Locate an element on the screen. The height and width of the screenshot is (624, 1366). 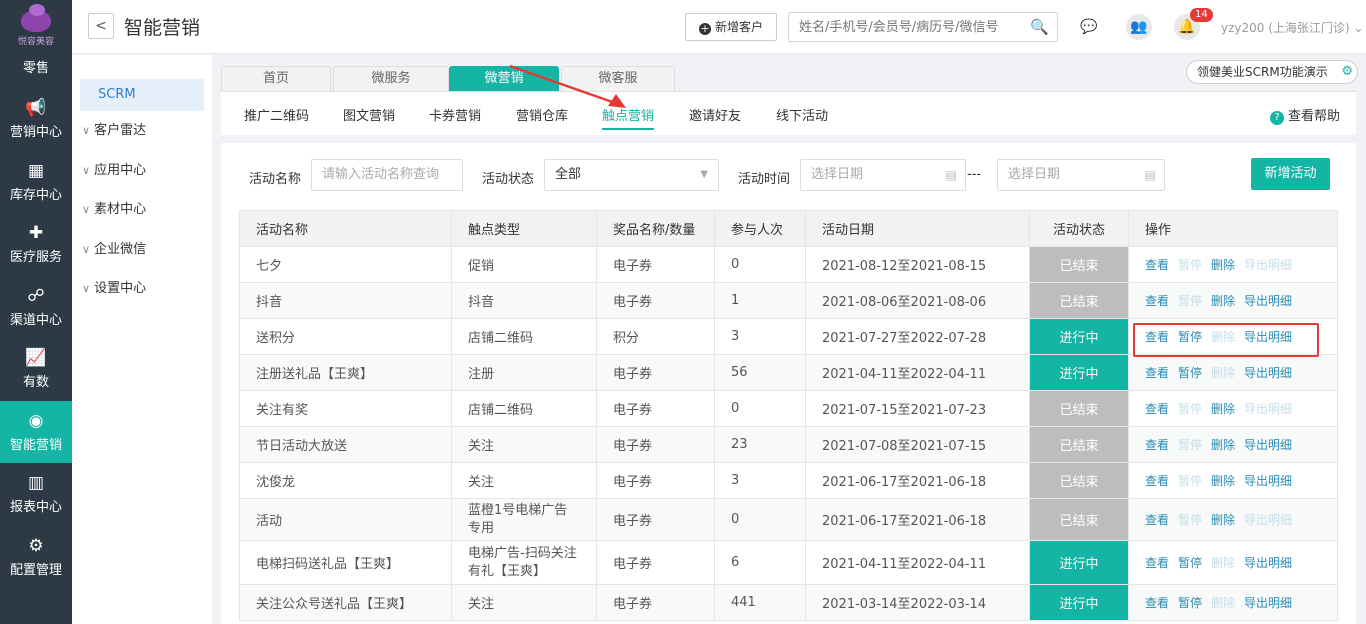
search-icon: 🔍 is located at coordinates (1039, 27).